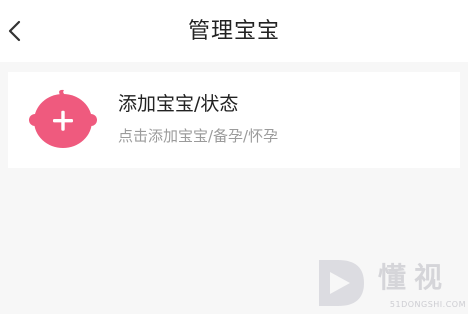 Image resolution: width=468 pixels, height=314 pixels. Describe the element at coordinates (414, 277) in the screenshot. I see `watermark-text: 懂视` at that location.